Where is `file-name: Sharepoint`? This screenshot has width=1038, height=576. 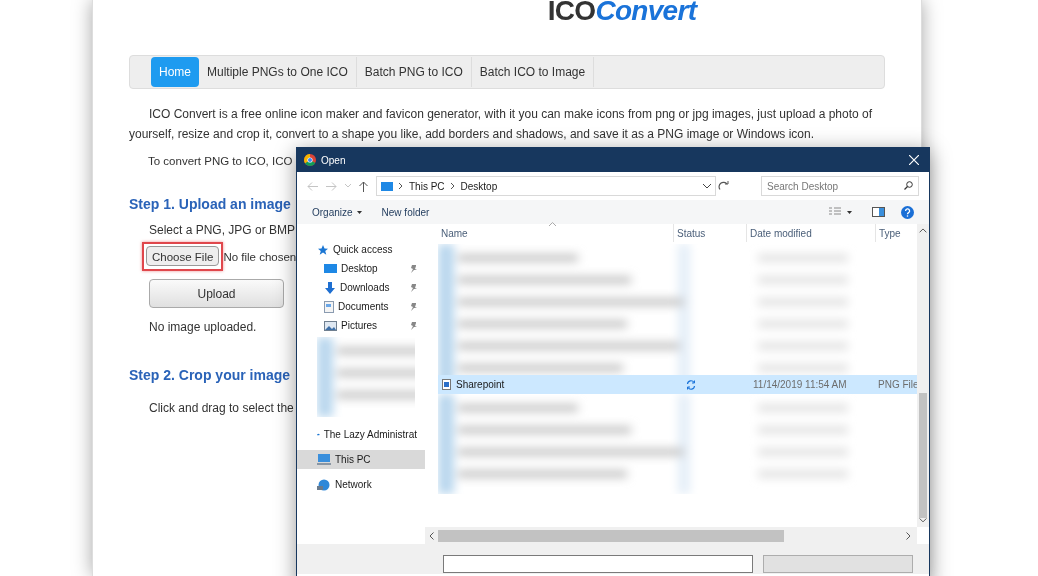
file-name: Sharepoint is located at coordinates (480, 385).